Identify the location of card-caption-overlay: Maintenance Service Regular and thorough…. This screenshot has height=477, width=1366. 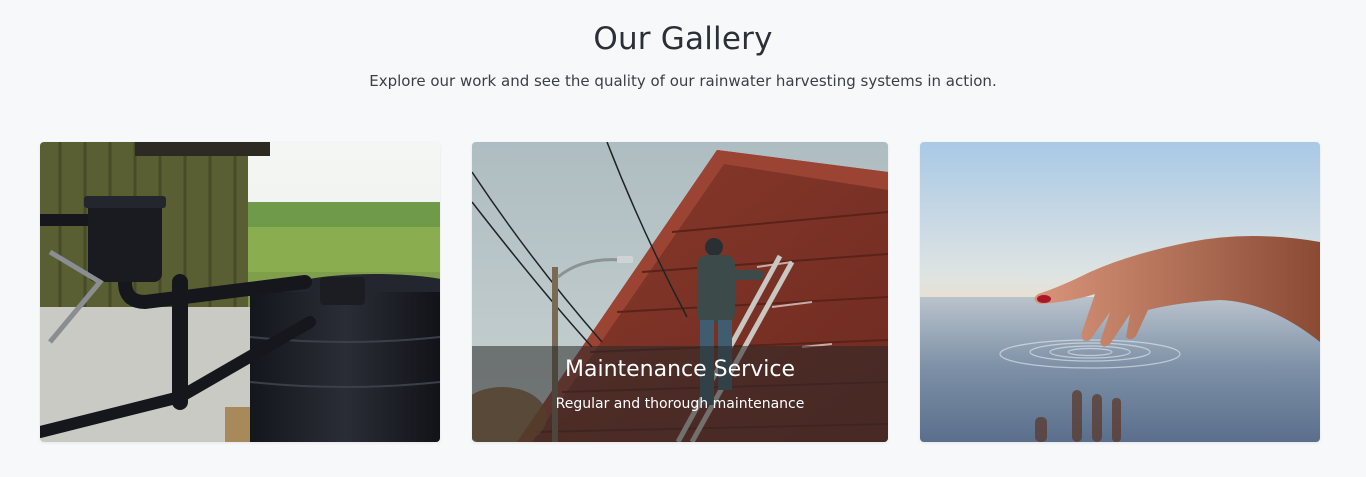
(680, 394).